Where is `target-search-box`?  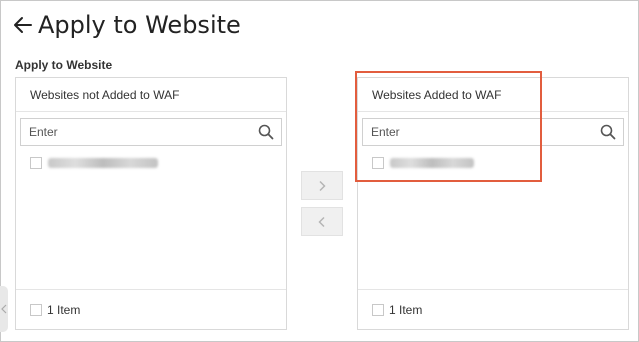 target-search-box is located at coordinates (493, 132).